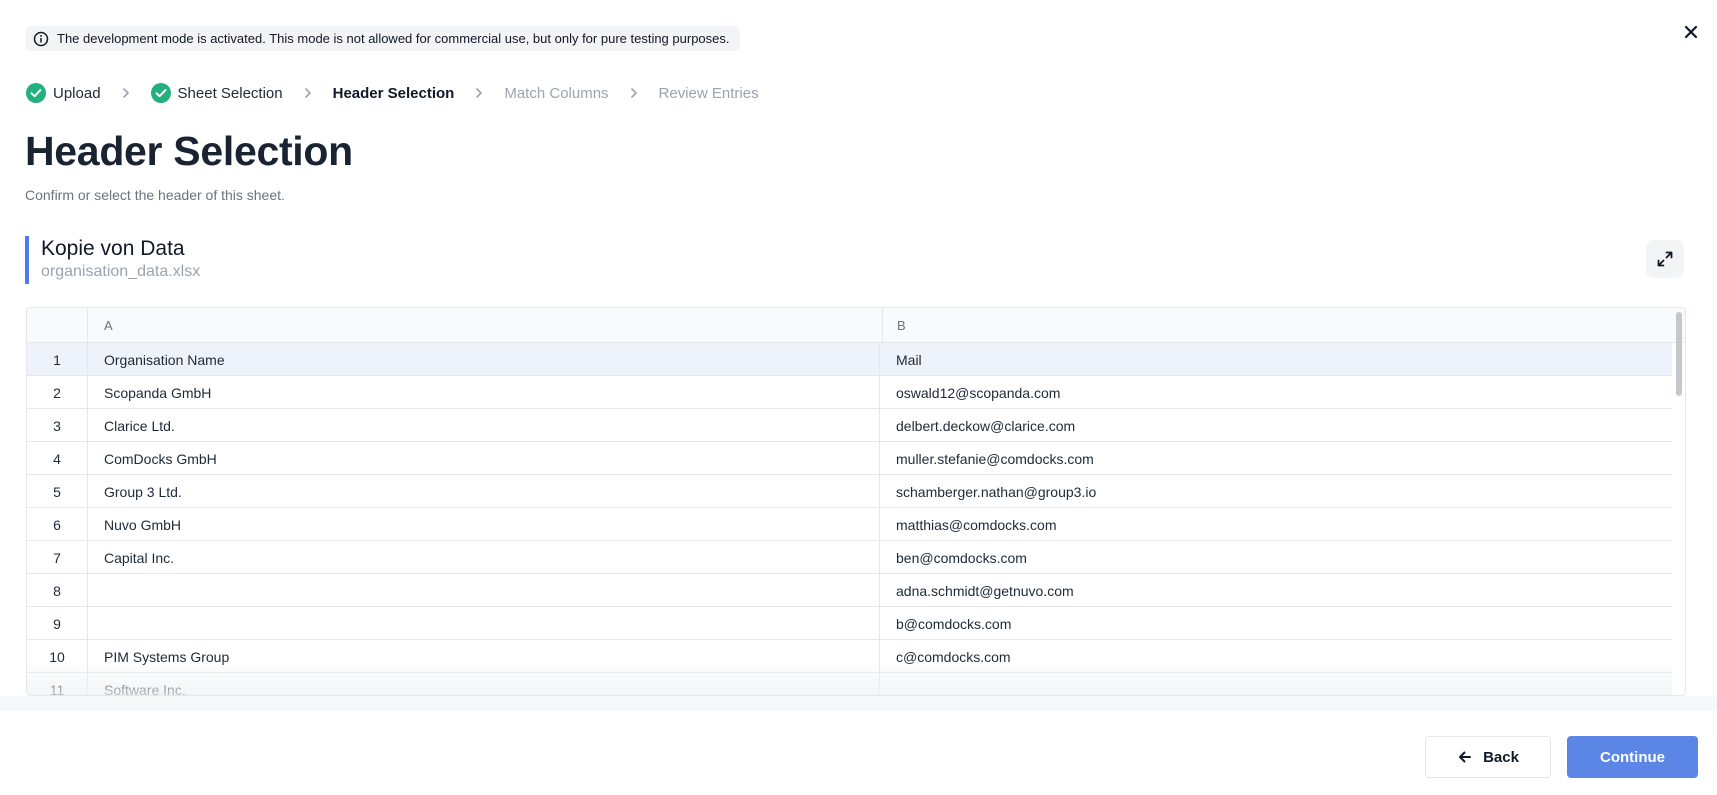 Image resolution: width=1717 pixels, height=795 pixels. I want to click on table-row: 3 Clarice Ltd. delbert.deckow@clarice.com, so click(849, 425).